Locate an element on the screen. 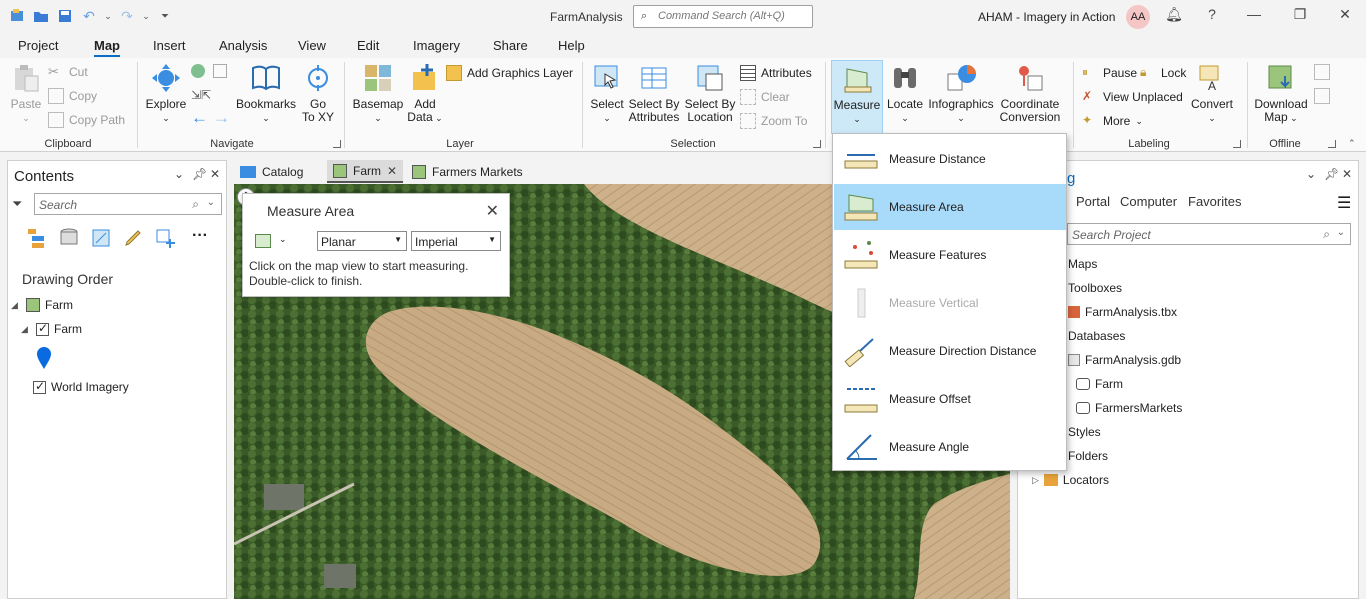  paste-button: Paste ⌄ is located at coordinates (26, 93).